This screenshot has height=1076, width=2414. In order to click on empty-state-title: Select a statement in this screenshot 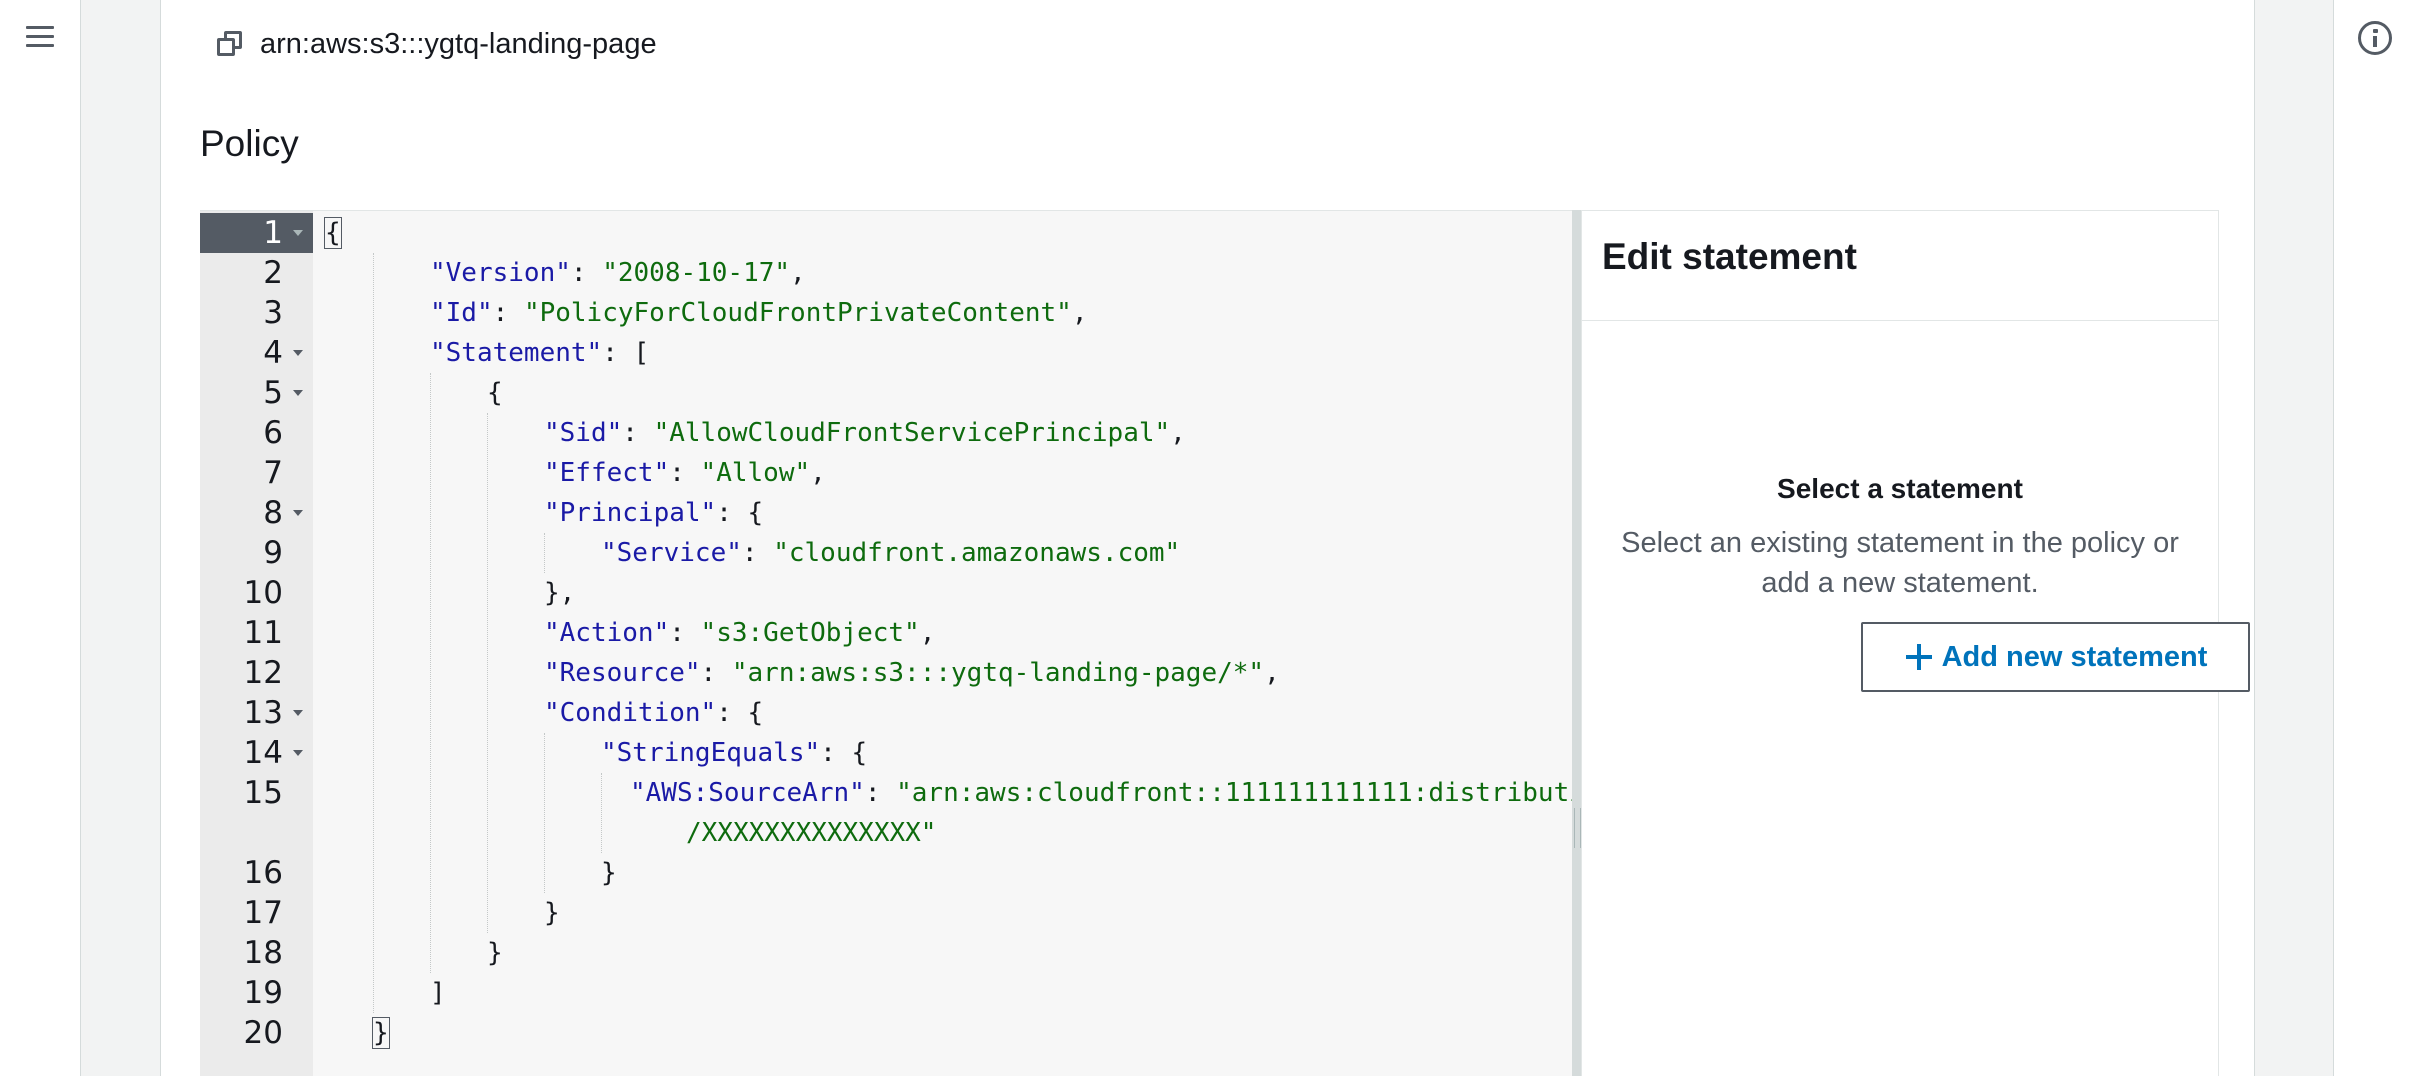, I will do `click(1900, 488)`.